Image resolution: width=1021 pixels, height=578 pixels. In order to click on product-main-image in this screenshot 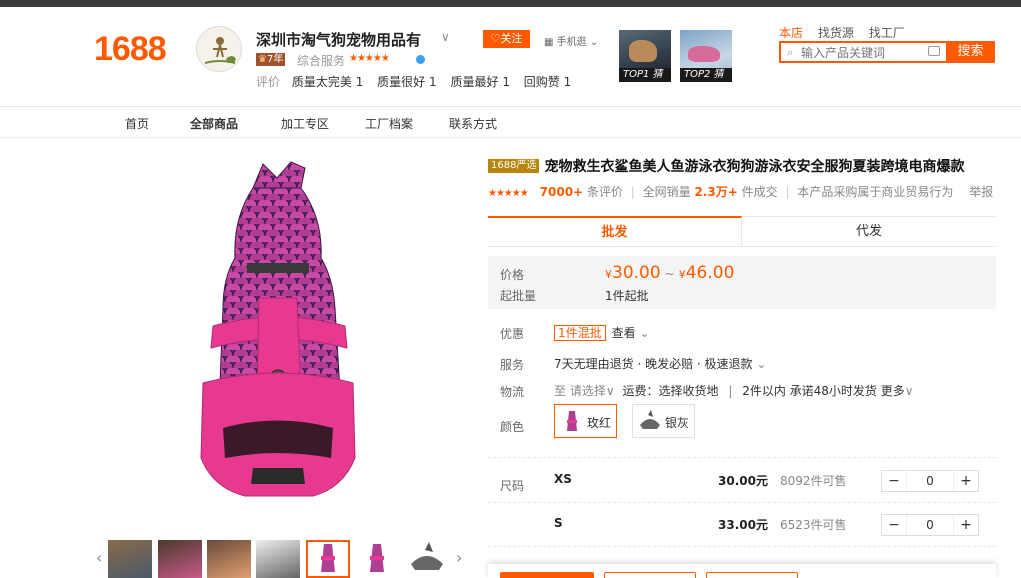, I will do `click(278, 334)`.